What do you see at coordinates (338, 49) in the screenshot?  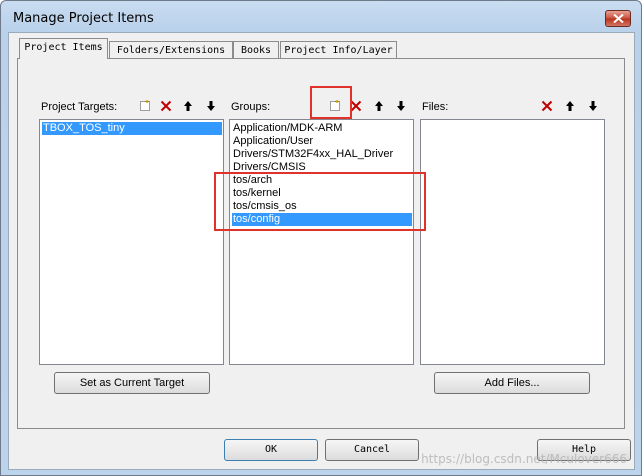 I see `tab-project-info-layer: Project Info/Layer` at bounding box center [338, 49].